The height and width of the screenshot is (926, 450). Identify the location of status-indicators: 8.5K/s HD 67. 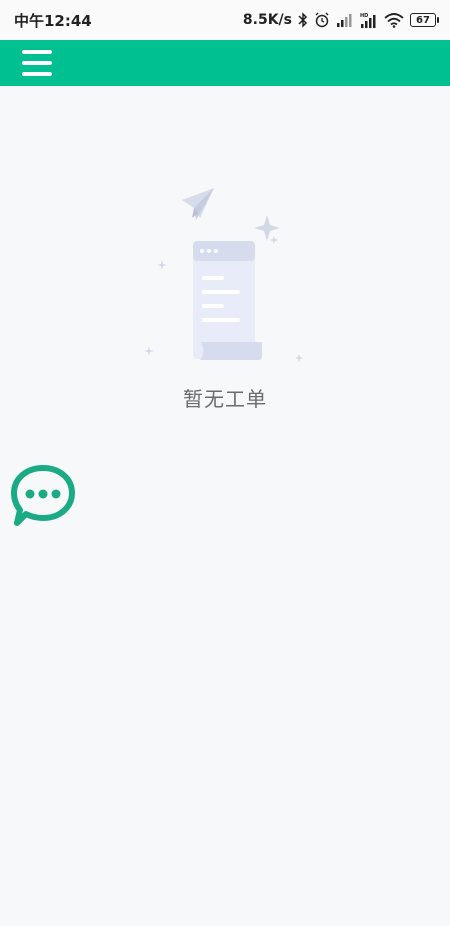
(340, 20).